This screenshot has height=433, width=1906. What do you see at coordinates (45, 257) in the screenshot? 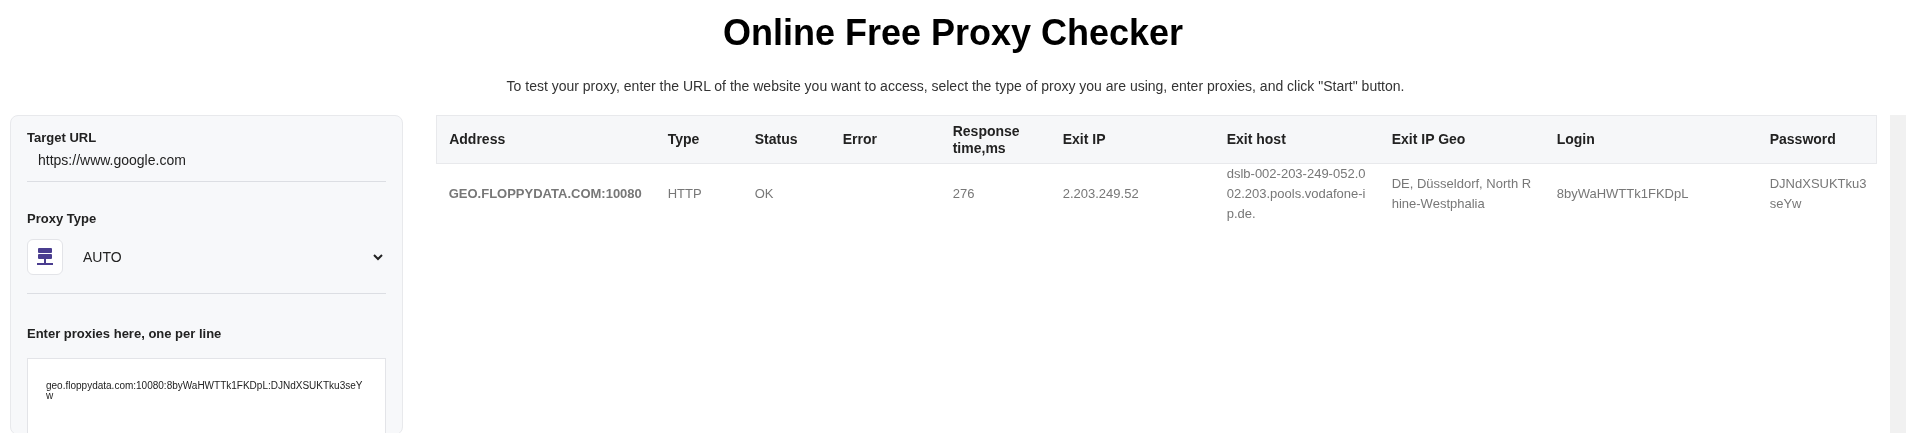
I see `server-icon` at bounding box center [45, 257].